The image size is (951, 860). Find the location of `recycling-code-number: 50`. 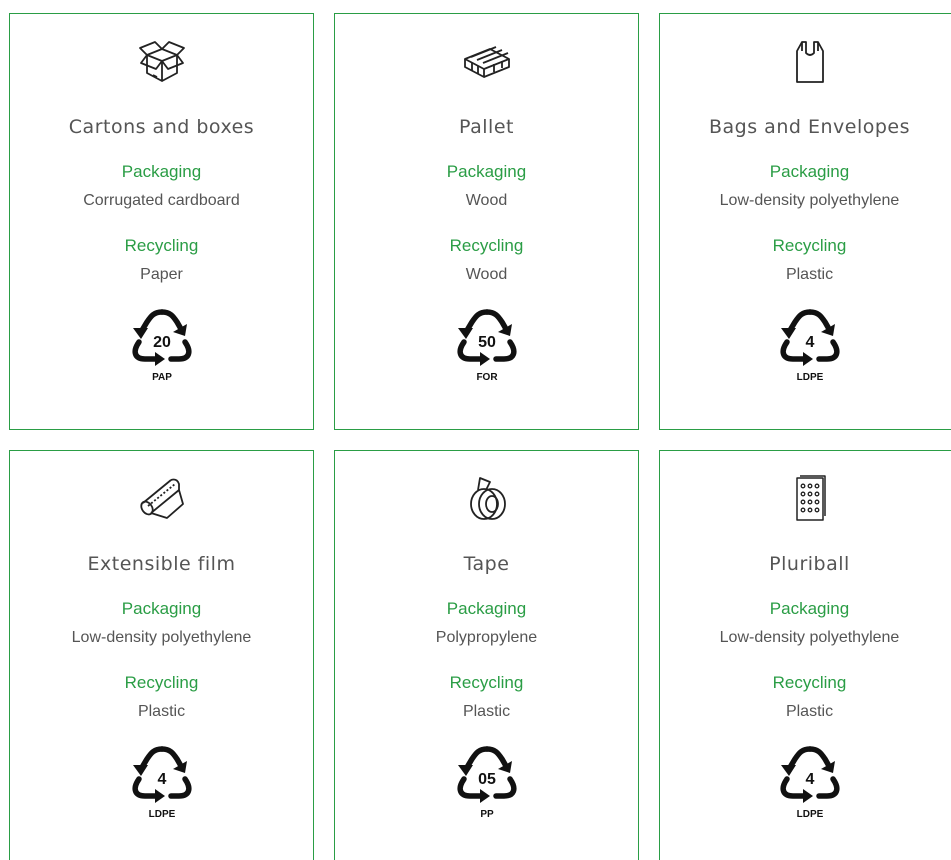

recycling-code-number: 50 is located at coordinates (487, 342).